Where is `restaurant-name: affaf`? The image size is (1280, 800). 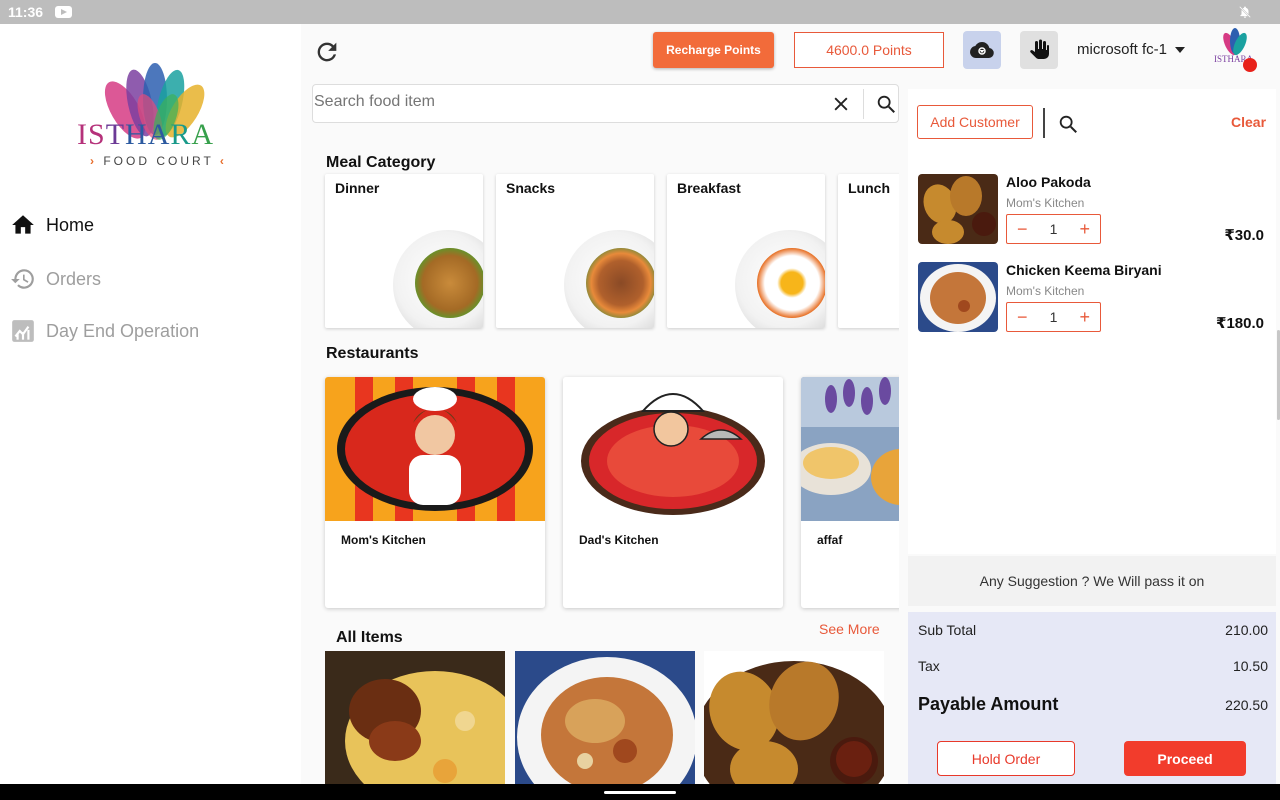 restaurant-name: affaf is located at coordinates (830, 540).